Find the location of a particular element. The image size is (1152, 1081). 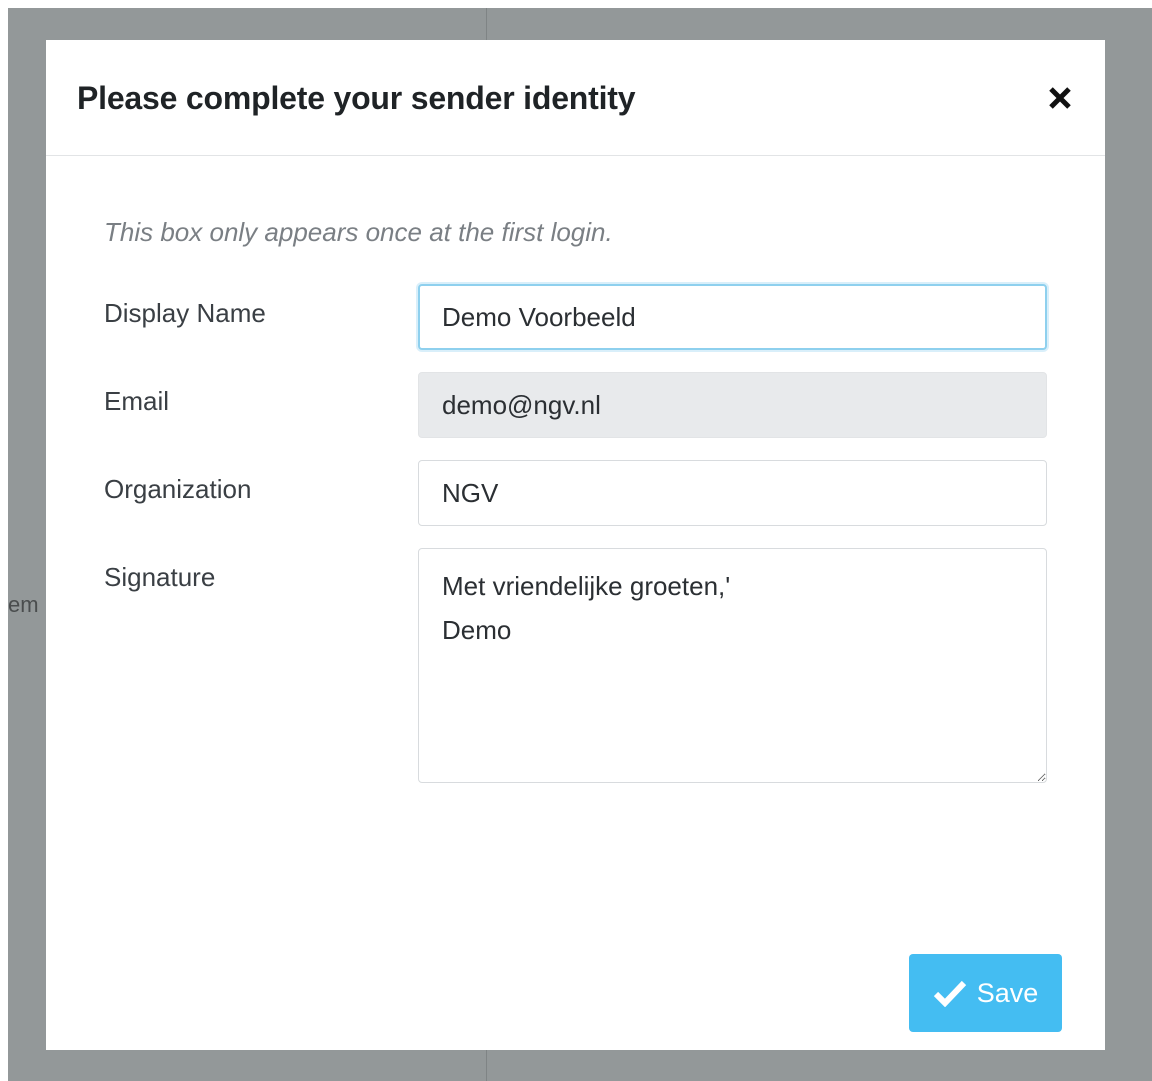

close-icon is located at coordinates (1060, 98).